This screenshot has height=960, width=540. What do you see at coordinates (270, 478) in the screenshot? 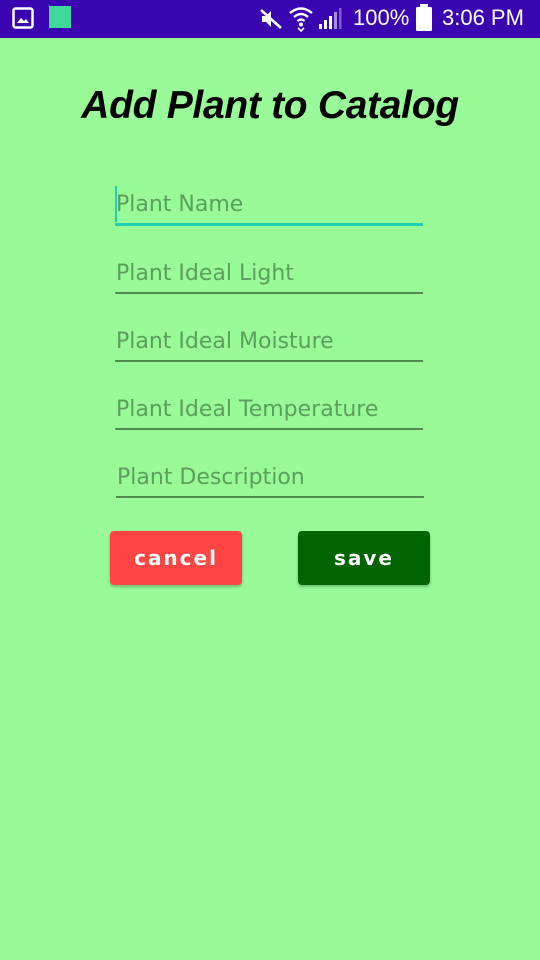
I see `plant-description-input` at bounding box center [270, 478].